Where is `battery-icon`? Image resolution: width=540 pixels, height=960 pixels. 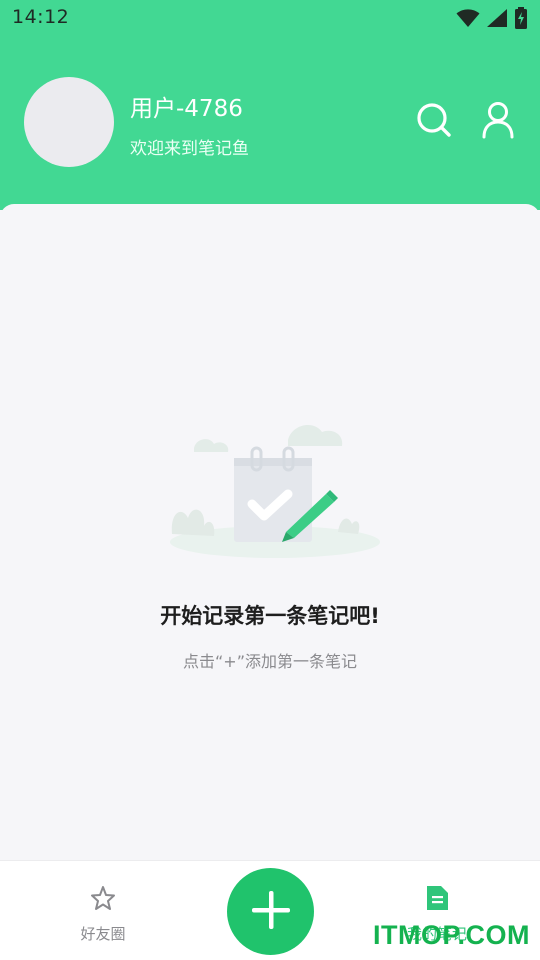 battery-icon is located at coordinates (521, 20).